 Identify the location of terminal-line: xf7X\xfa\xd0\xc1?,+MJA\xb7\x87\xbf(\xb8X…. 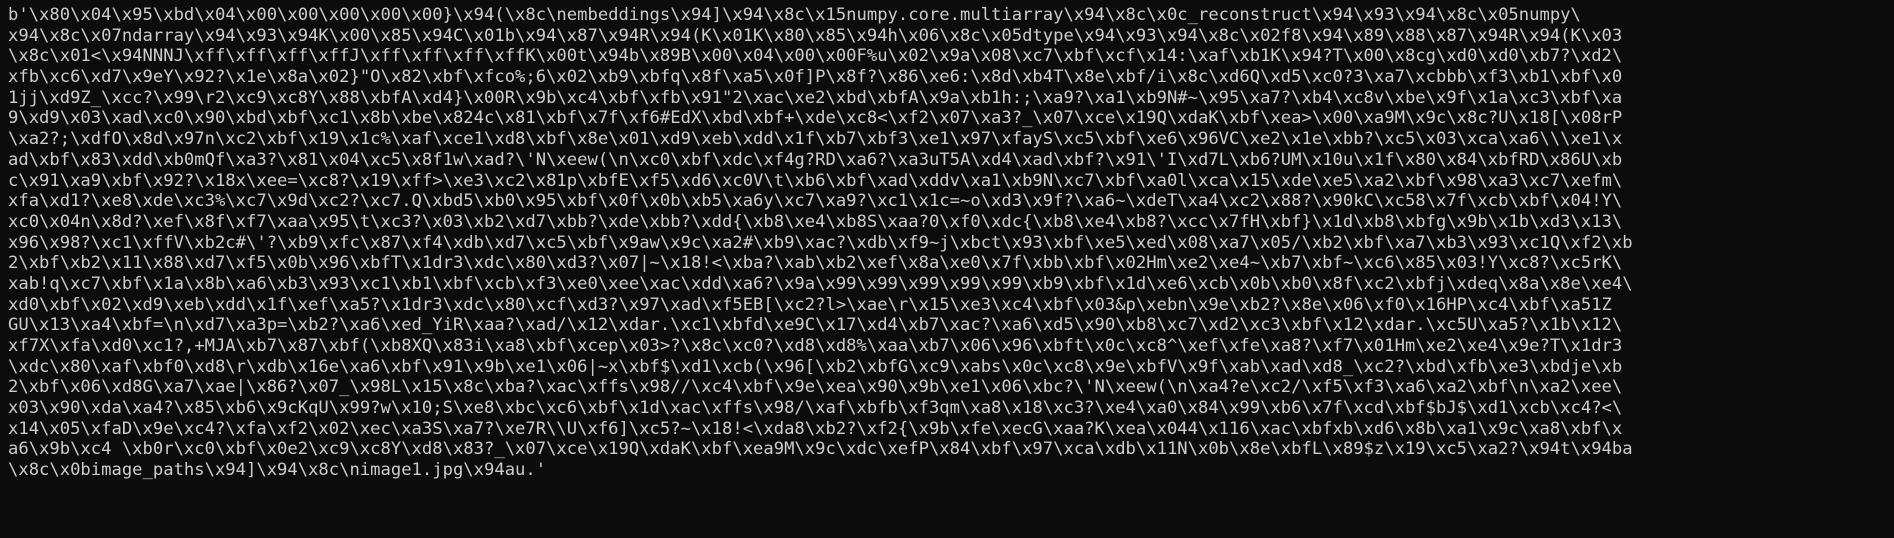
(815, 346).